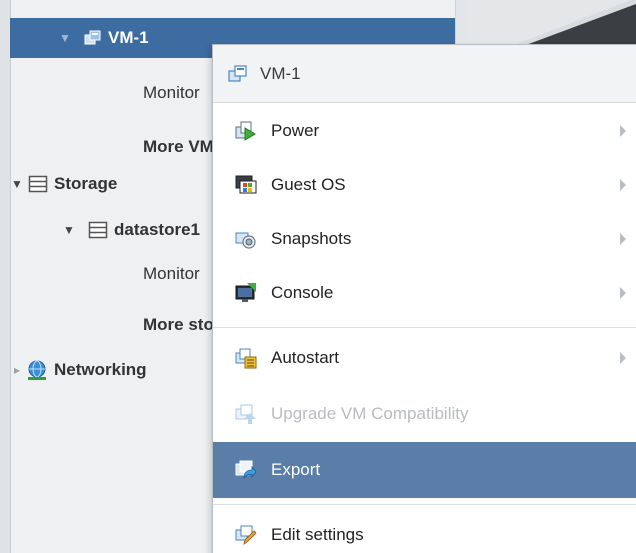  What do you see at coordinates (424, 293) in the screenshot?
I see `menu-item-console: Console` at bounding box center [424, 293].